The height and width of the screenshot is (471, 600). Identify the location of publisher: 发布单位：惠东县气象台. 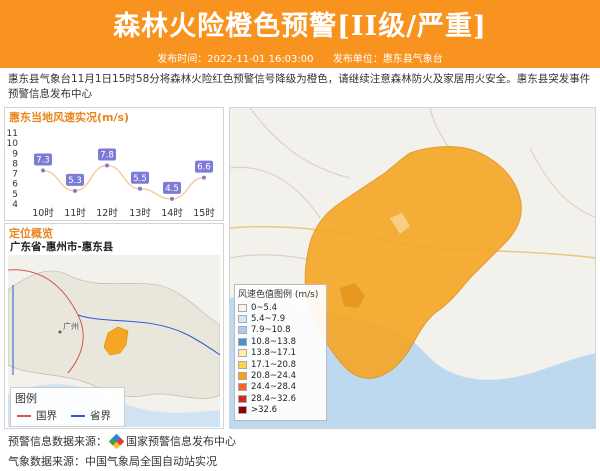
(387, 59).